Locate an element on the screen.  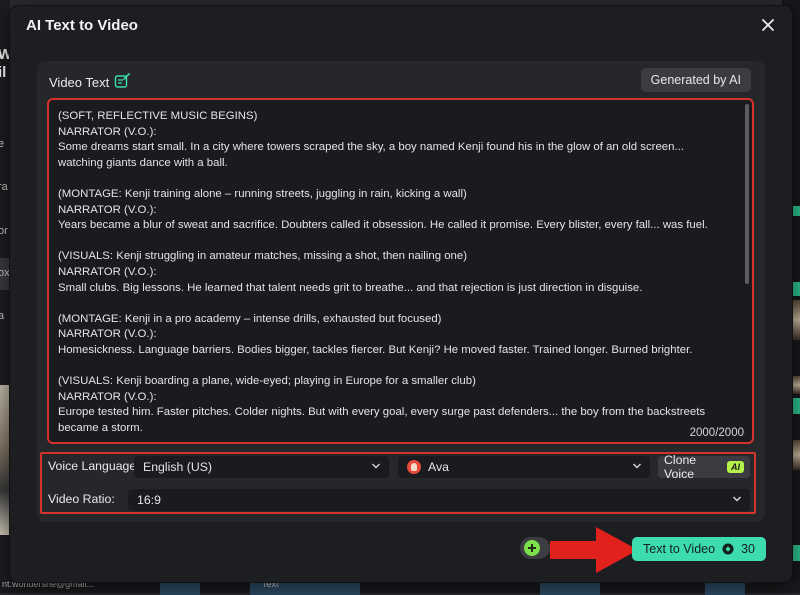
credit-cost: 30 is located at coordinates (748, 549).